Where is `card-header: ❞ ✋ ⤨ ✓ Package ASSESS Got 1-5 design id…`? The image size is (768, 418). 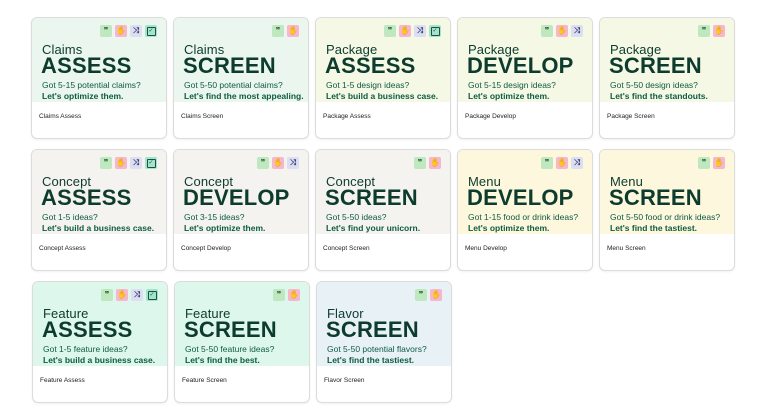 card-header: ❞ ✋ ⤨ ✓ Package ASSESS Got 1-5 design id… is located at coordinates (383, 60).